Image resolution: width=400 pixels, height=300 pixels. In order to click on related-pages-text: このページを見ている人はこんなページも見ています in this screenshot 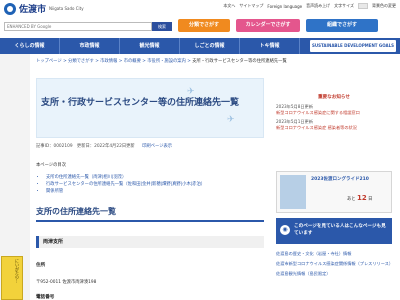, I will do `click(340, 230)`.